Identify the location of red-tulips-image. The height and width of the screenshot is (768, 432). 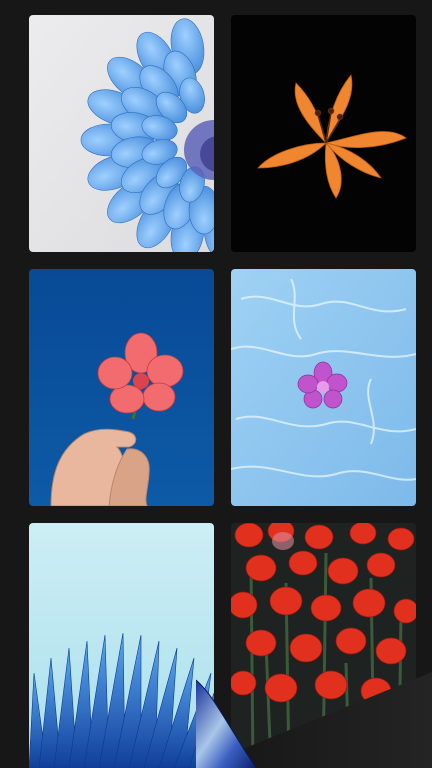
(323, 645).